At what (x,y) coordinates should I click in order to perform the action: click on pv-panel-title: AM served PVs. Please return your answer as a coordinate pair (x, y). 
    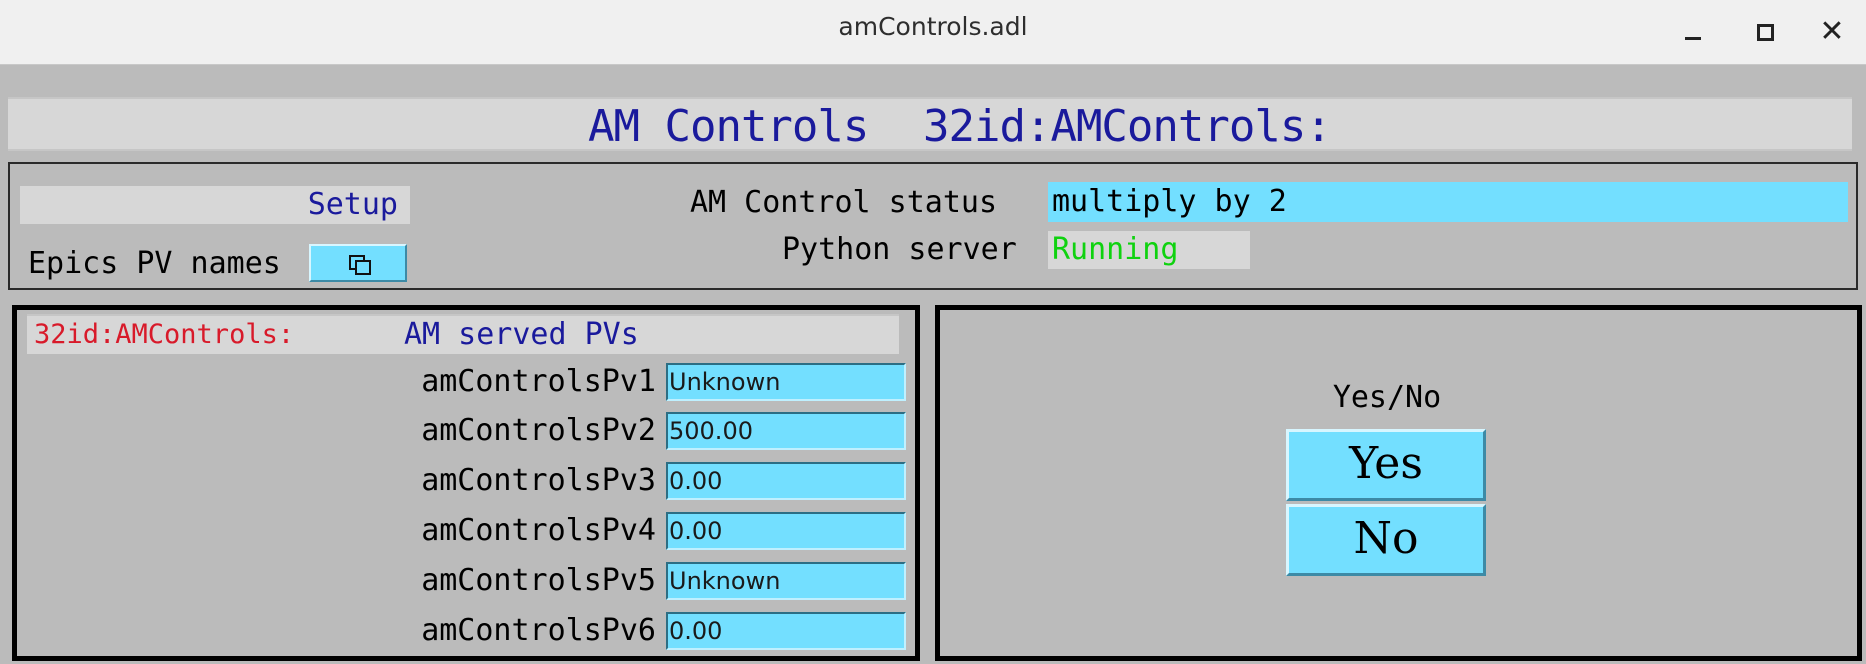
    Looking at the image, I should click on (521, 334).